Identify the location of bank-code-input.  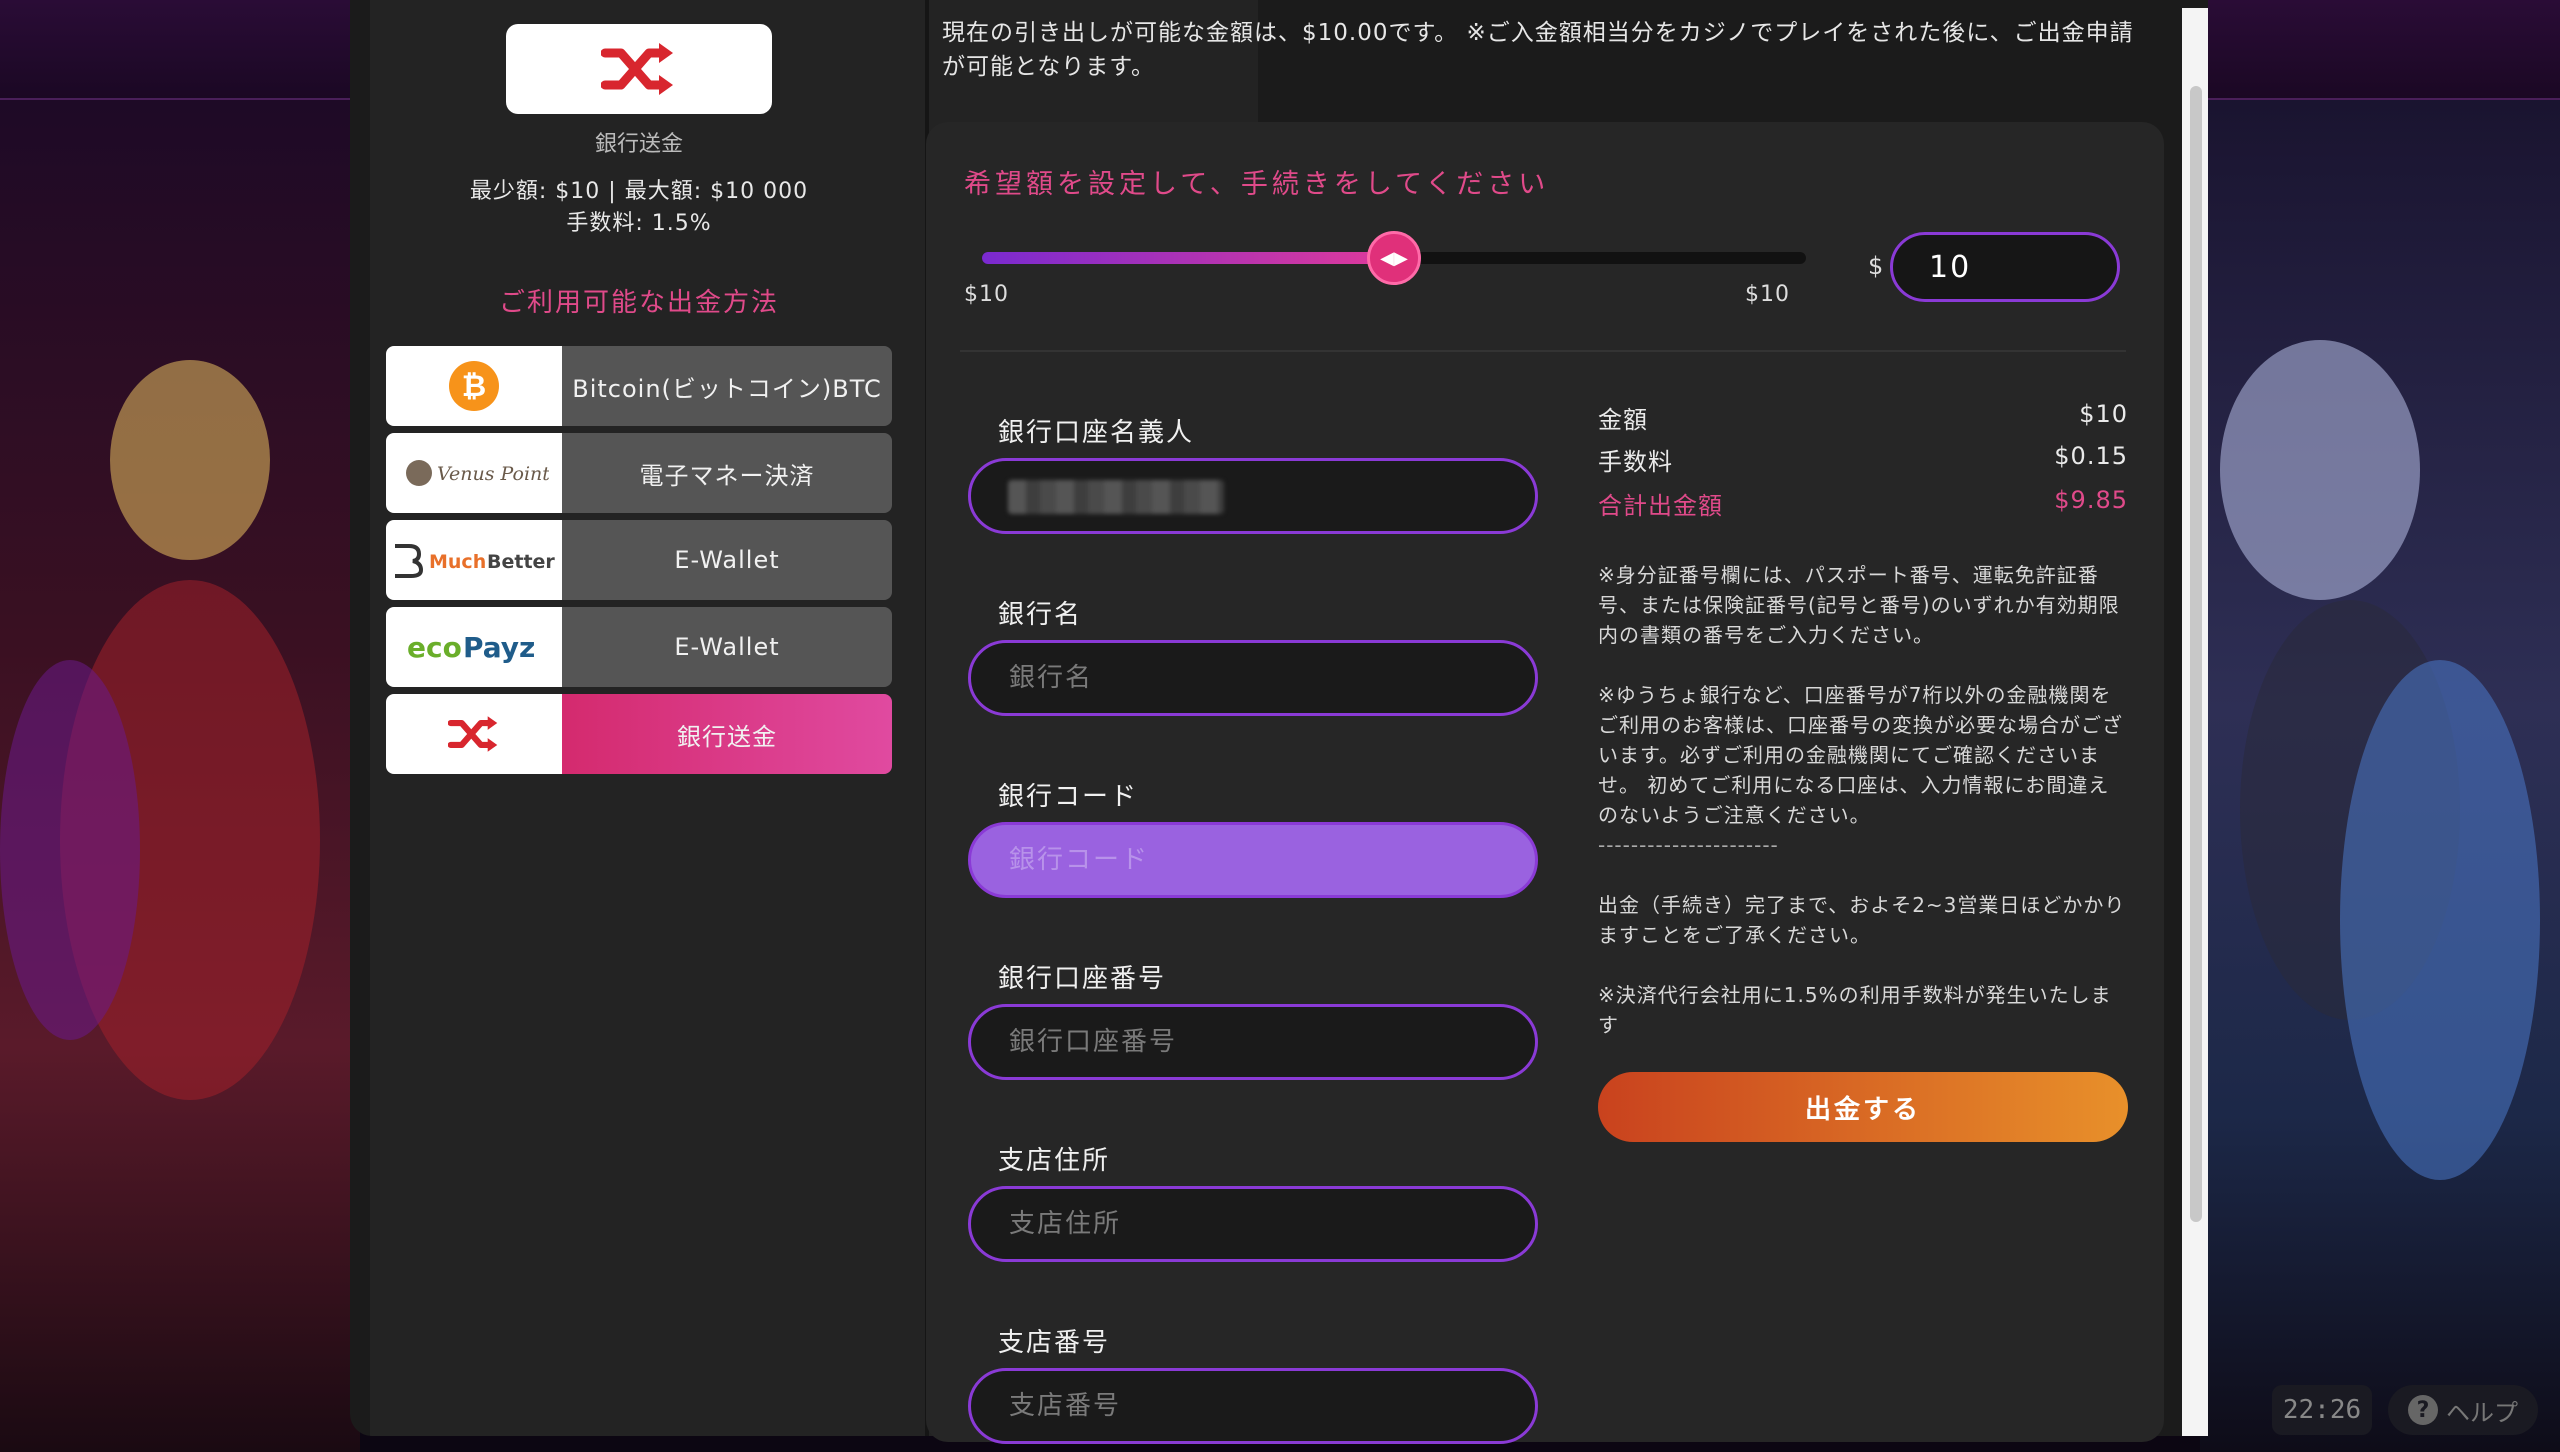
(1253, 860).